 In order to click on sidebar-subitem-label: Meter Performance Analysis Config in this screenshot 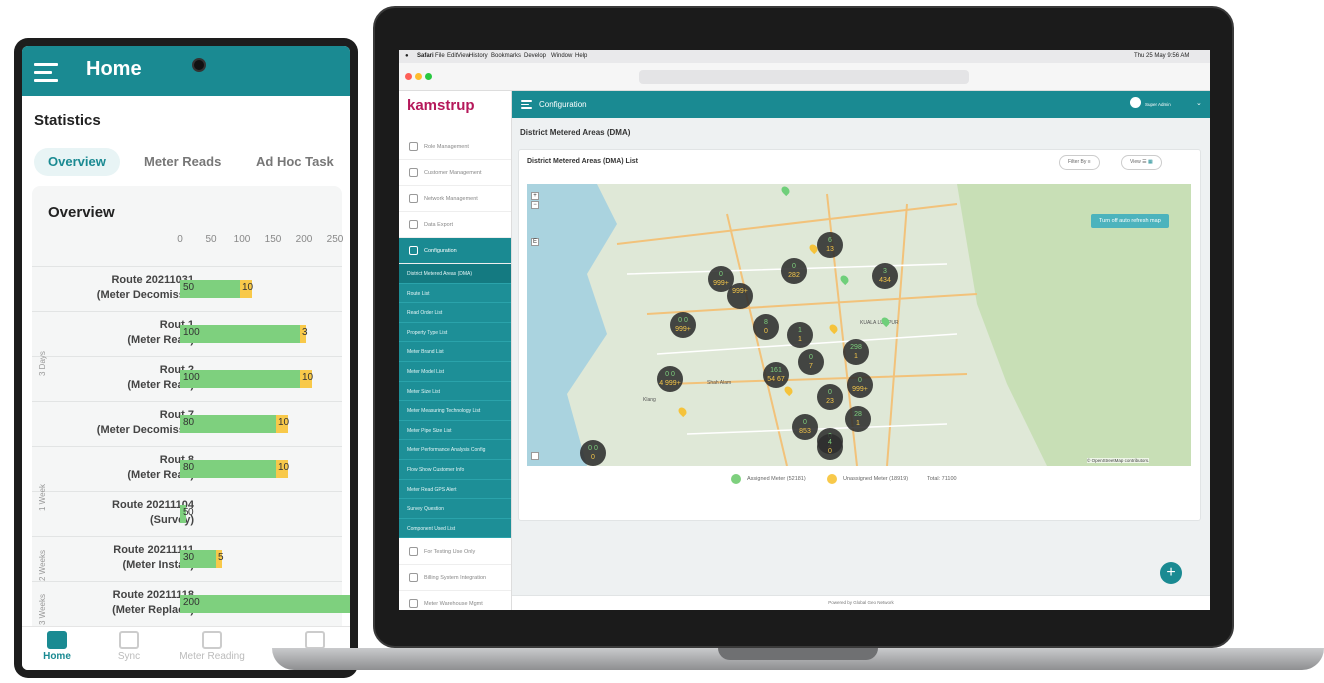, I will do `click(446, 450)`.